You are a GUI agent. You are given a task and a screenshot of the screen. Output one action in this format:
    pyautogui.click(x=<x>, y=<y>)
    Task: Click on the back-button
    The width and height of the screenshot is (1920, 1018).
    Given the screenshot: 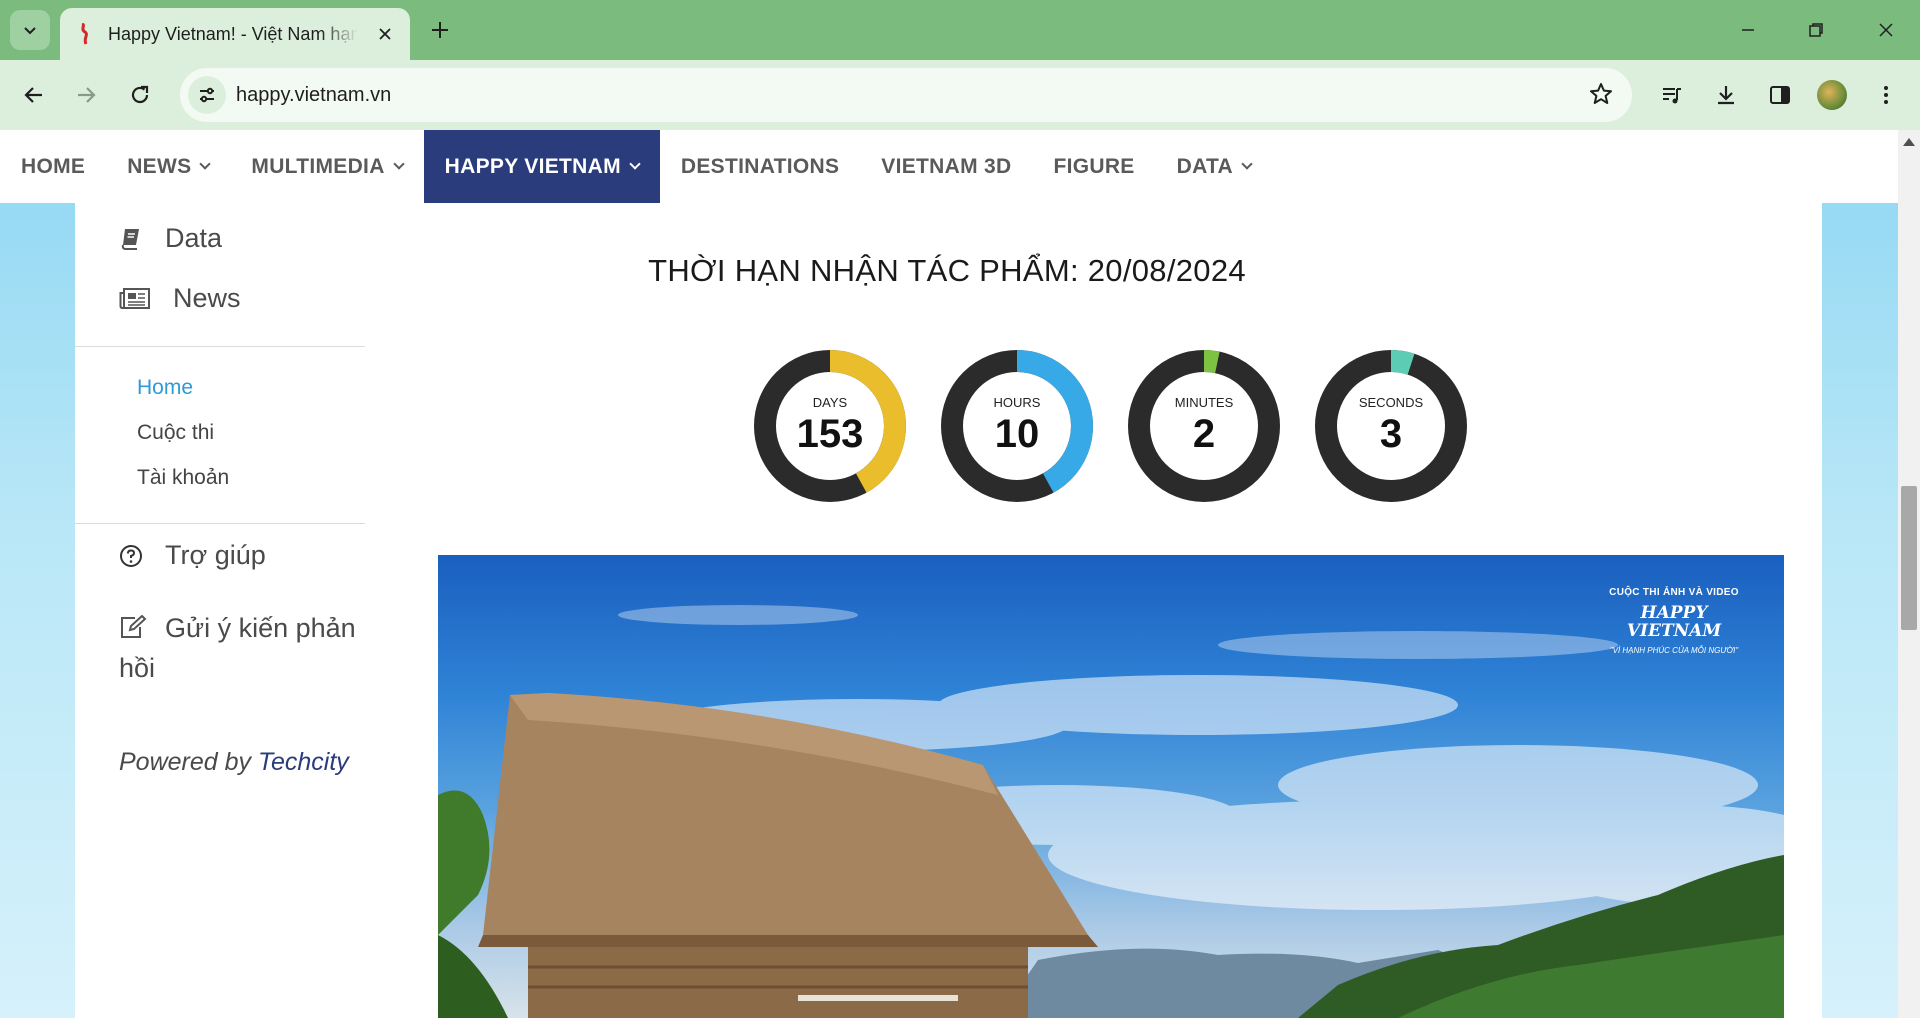 What is the action you would take?
    pyautogui.click(x=34, y=95)
    